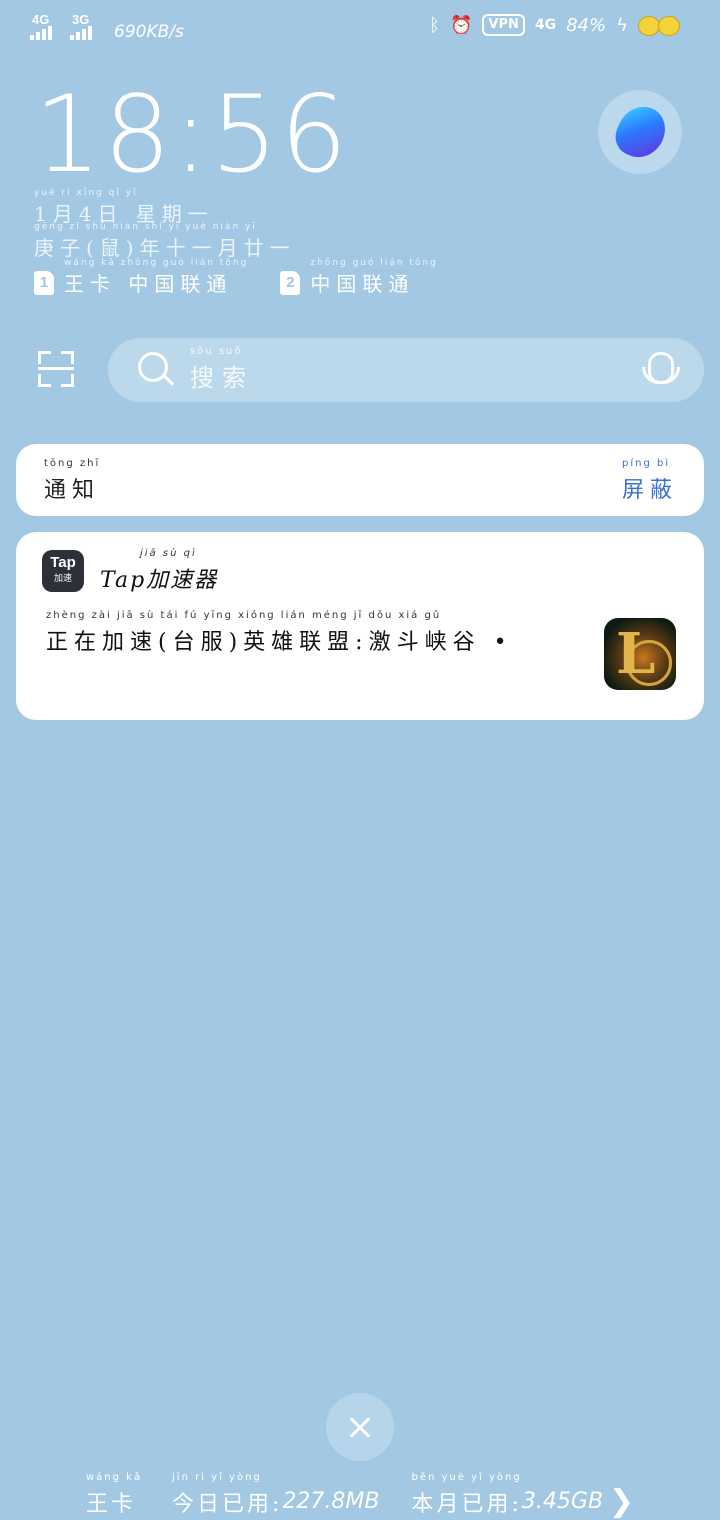 The width and height of the screenshot is (720, 1520). Describe the element at coordinates (72, 463) in the screenshot. I see `notification-title-pinyin: tōng zhī` at that location.